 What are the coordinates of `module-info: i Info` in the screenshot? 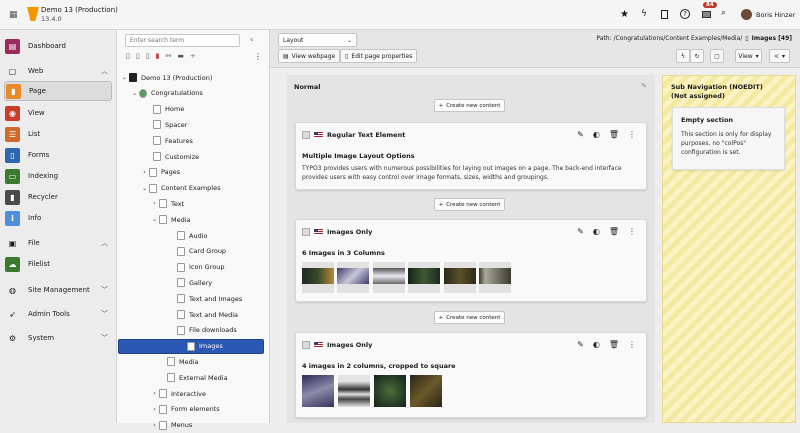 It's located at (58, 218).